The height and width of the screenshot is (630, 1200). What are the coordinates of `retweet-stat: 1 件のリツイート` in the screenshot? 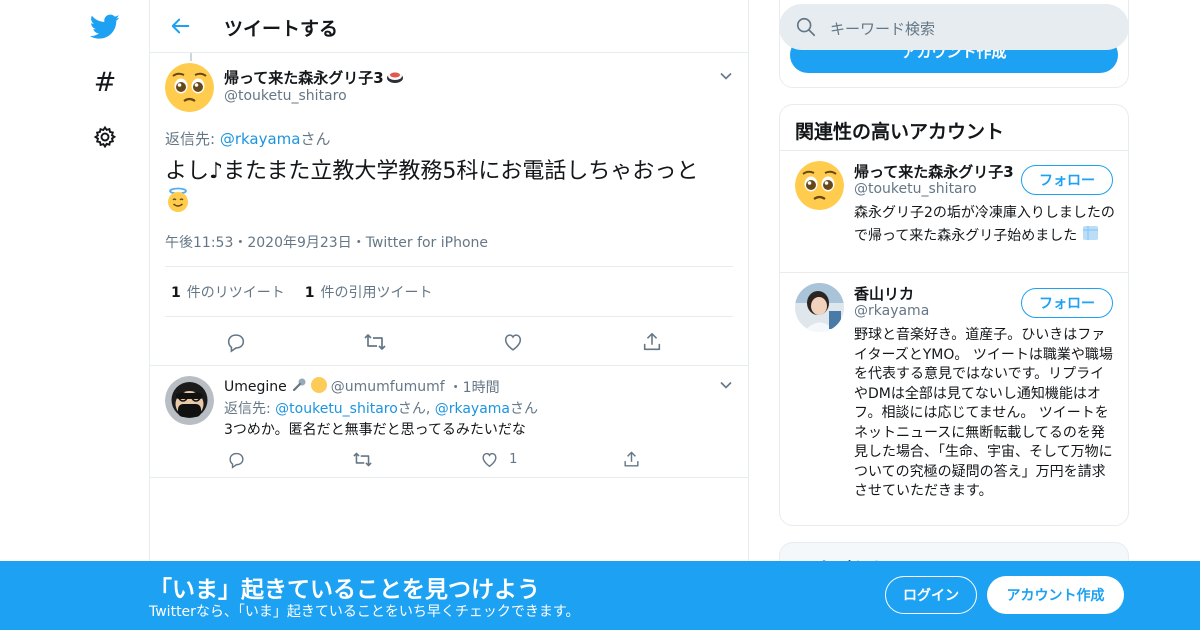 It's located at (228, 292).